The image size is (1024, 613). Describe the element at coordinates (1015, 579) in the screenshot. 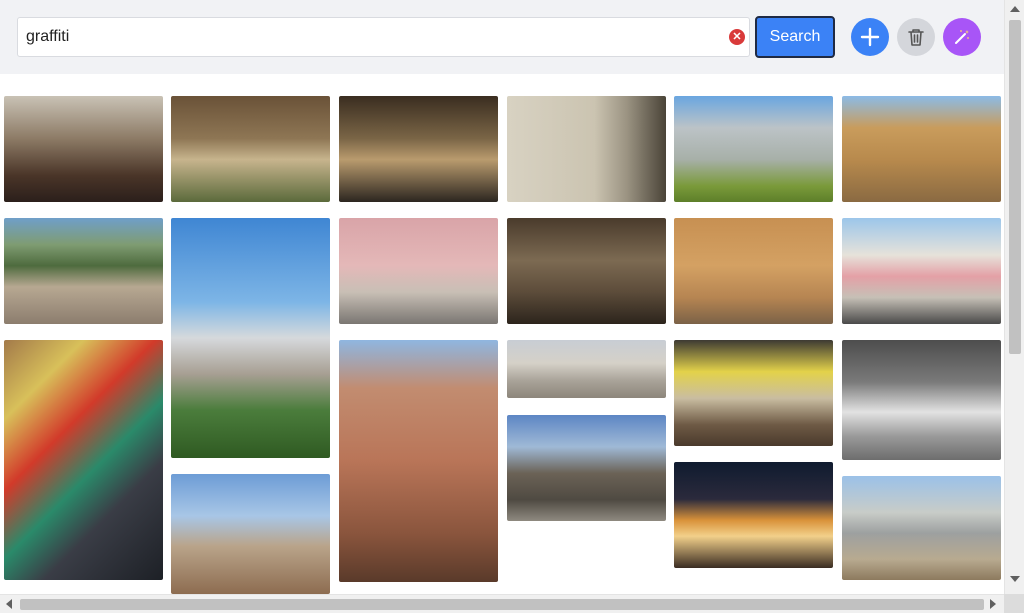

I see `scroll-down-icon` at that location.